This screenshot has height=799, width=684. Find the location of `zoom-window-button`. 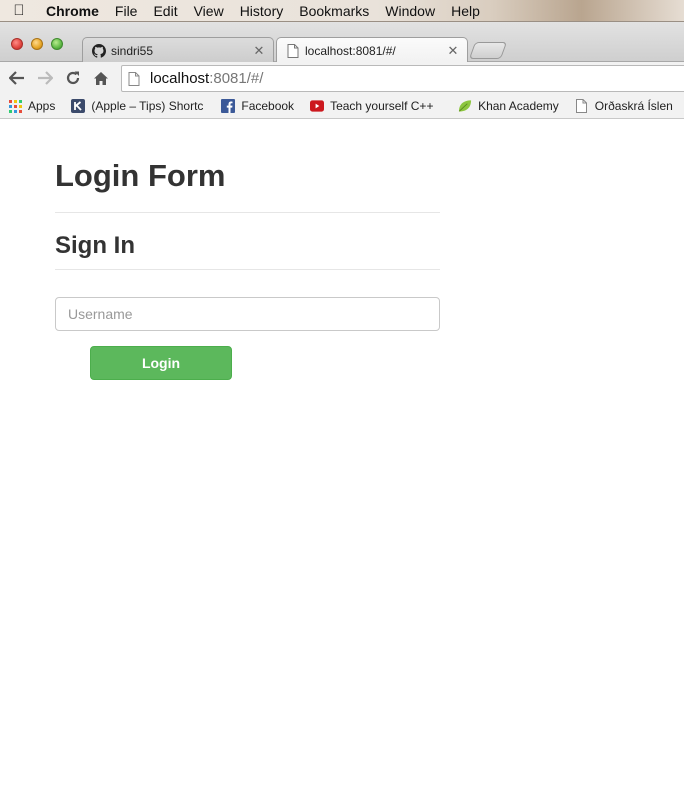

zoom-window-button is located at coordinates (57, 44).